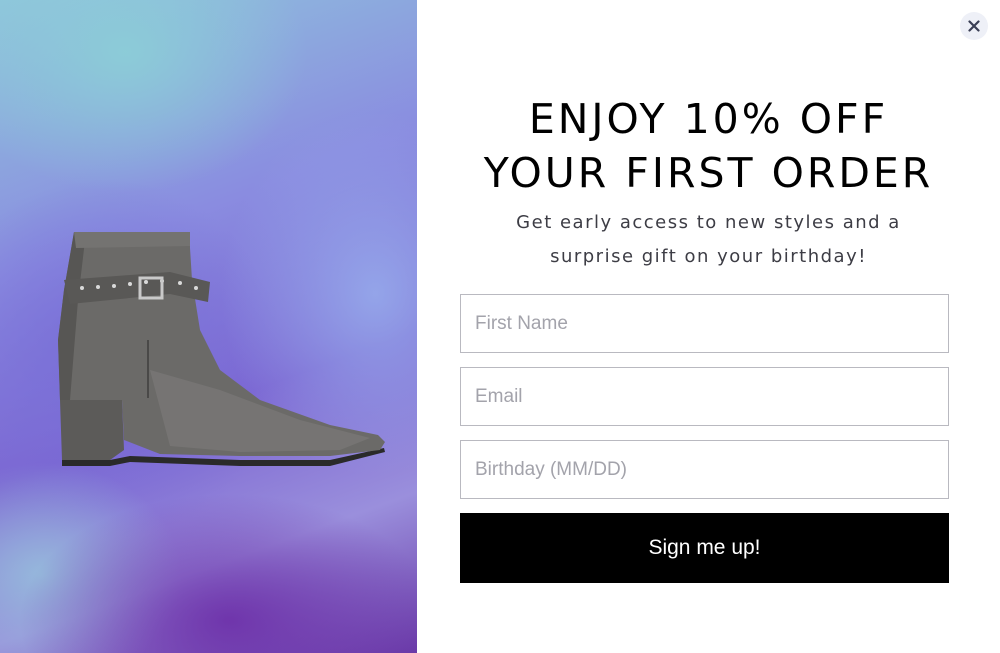 This screenshot has width=1000, height=653. I want to click on ankle-boot-image, so click(221, 349).